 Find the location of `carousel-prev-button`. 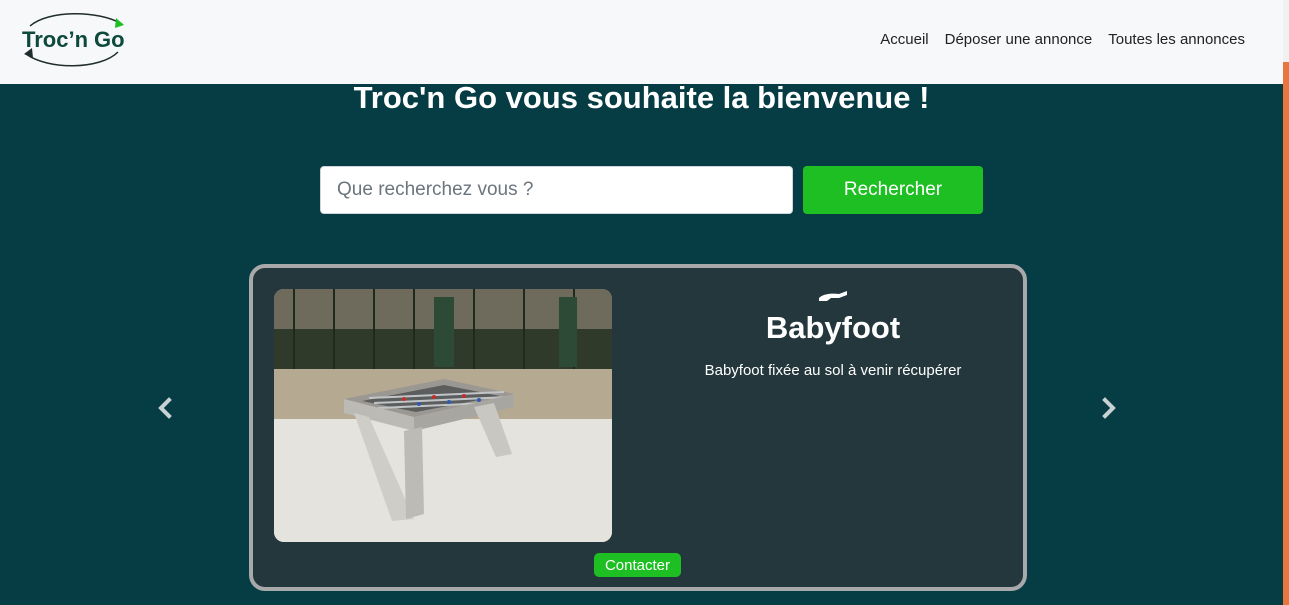

carousel-prev-button is located at coordinates (165, 408).